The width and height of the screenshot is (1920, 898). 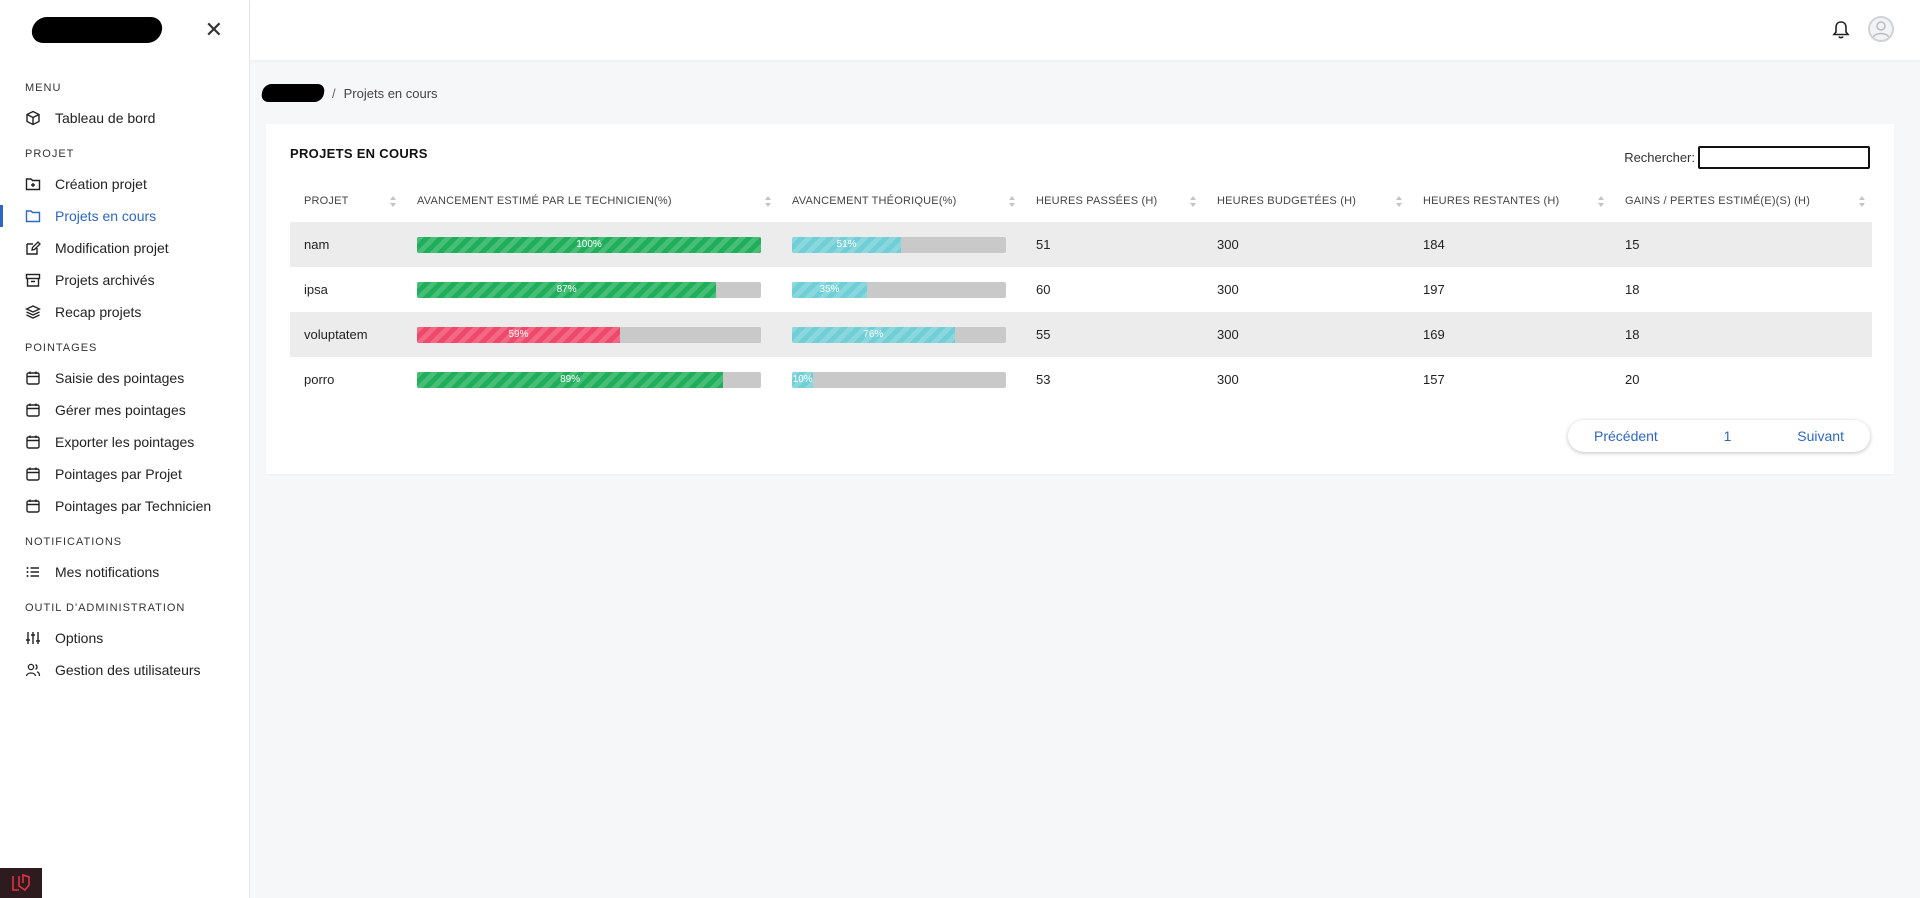 What do you see at coordinates (124, 506) in the screenshot?
I see `sidebar-item-pointages-par-technicien: Pointages par Technicien` at bounding box center [124, 506].